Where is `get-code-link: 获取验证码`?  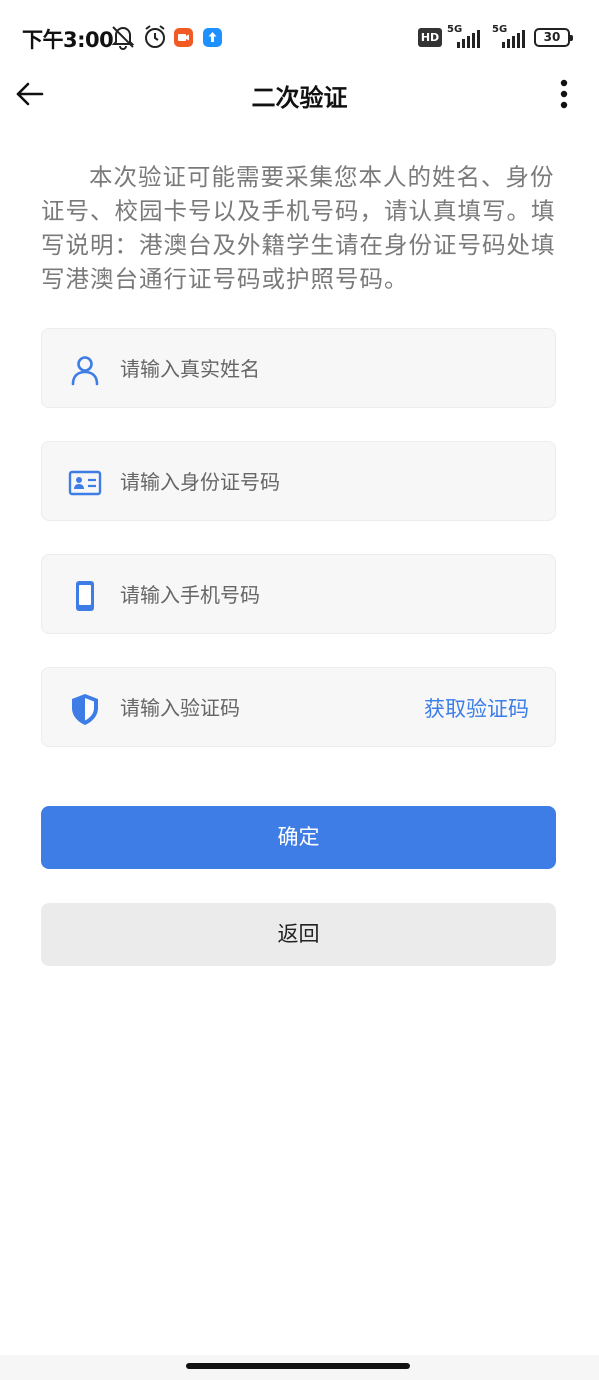 get-code-link: 获取验证码 is located at coordinates (476, 708).